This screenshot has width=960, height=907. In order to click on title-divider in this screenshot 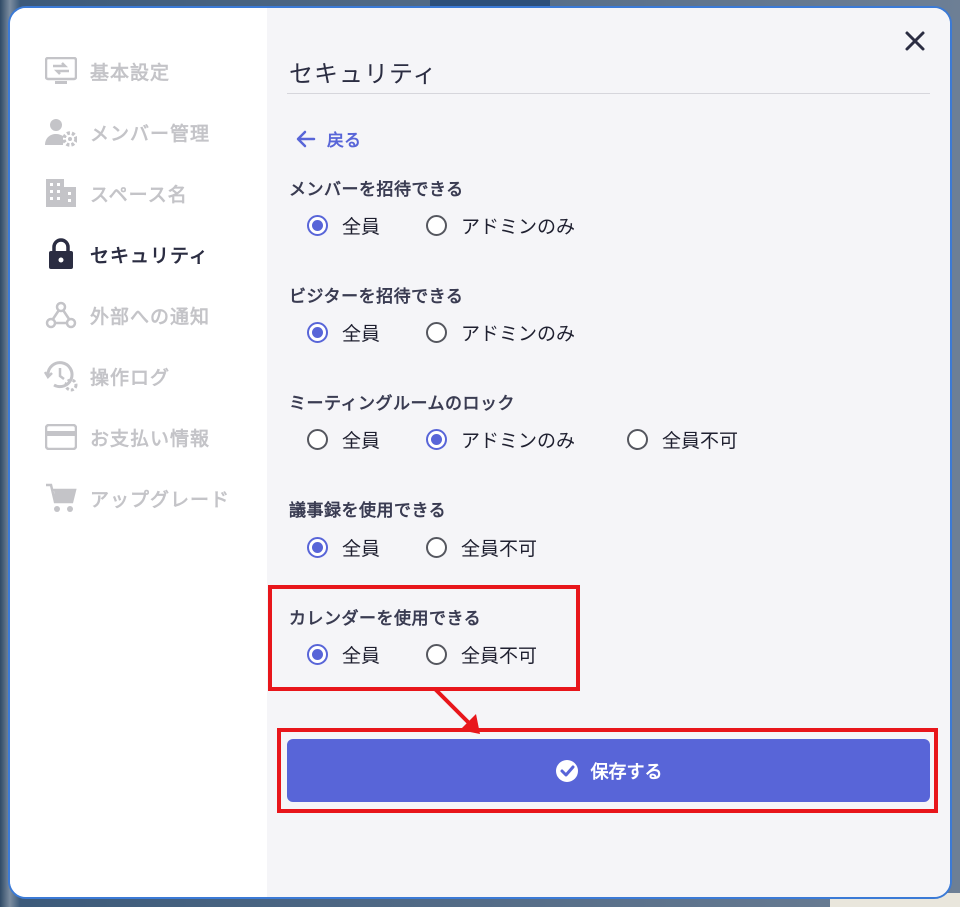, I will do `click(608, 93)`.